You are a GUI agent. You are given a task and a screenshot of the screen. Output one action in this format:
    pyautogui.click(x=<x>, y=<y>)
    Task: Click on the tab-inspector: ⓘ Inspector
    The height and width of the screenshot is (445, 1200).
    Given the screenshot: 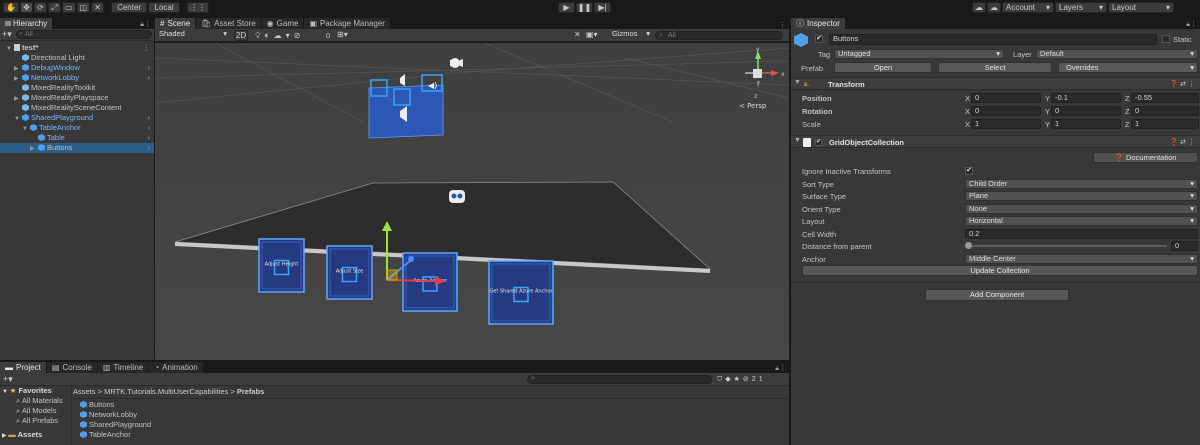 What is the action you would take?
    pyautogui.click(x=818, y=23)
    